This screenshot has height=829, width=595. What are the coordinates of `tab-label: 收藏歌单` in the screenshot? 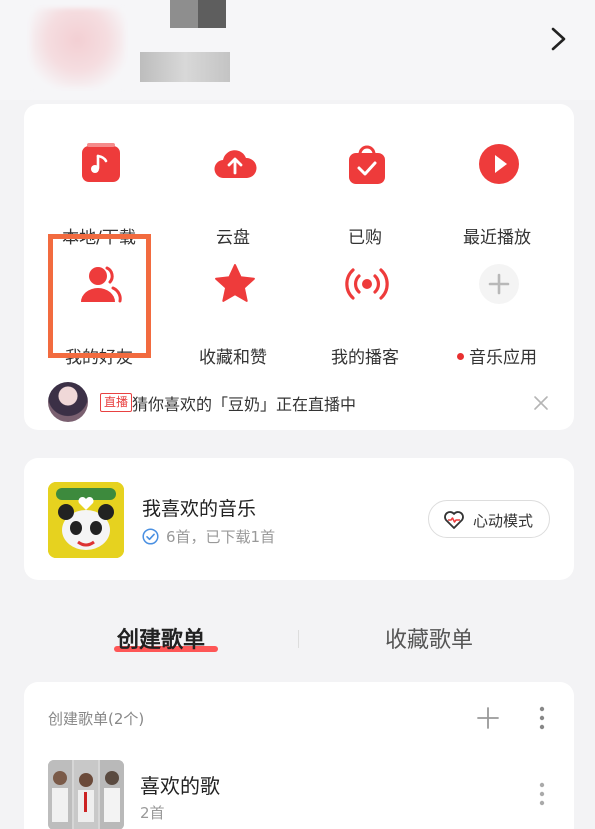 It's located at (429, 640).